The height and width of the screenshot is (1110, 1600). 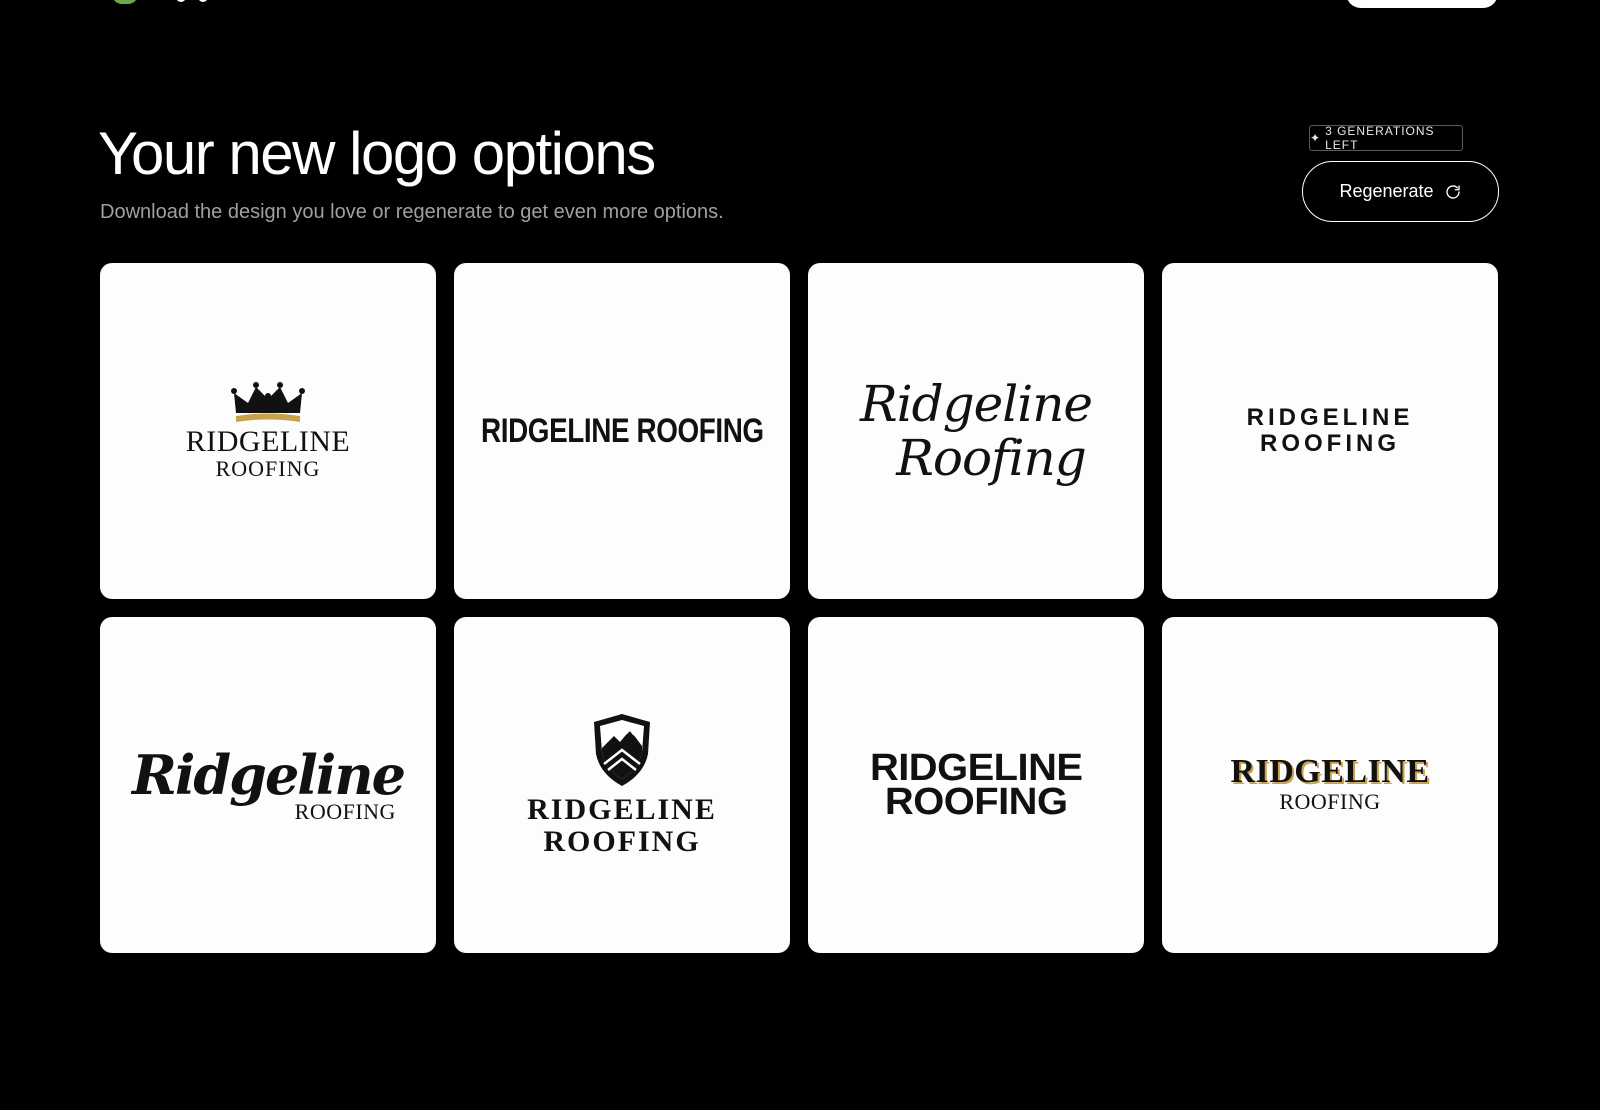 I want to click on regenerate-label: Regenerate, so click(x=1386, y=191).